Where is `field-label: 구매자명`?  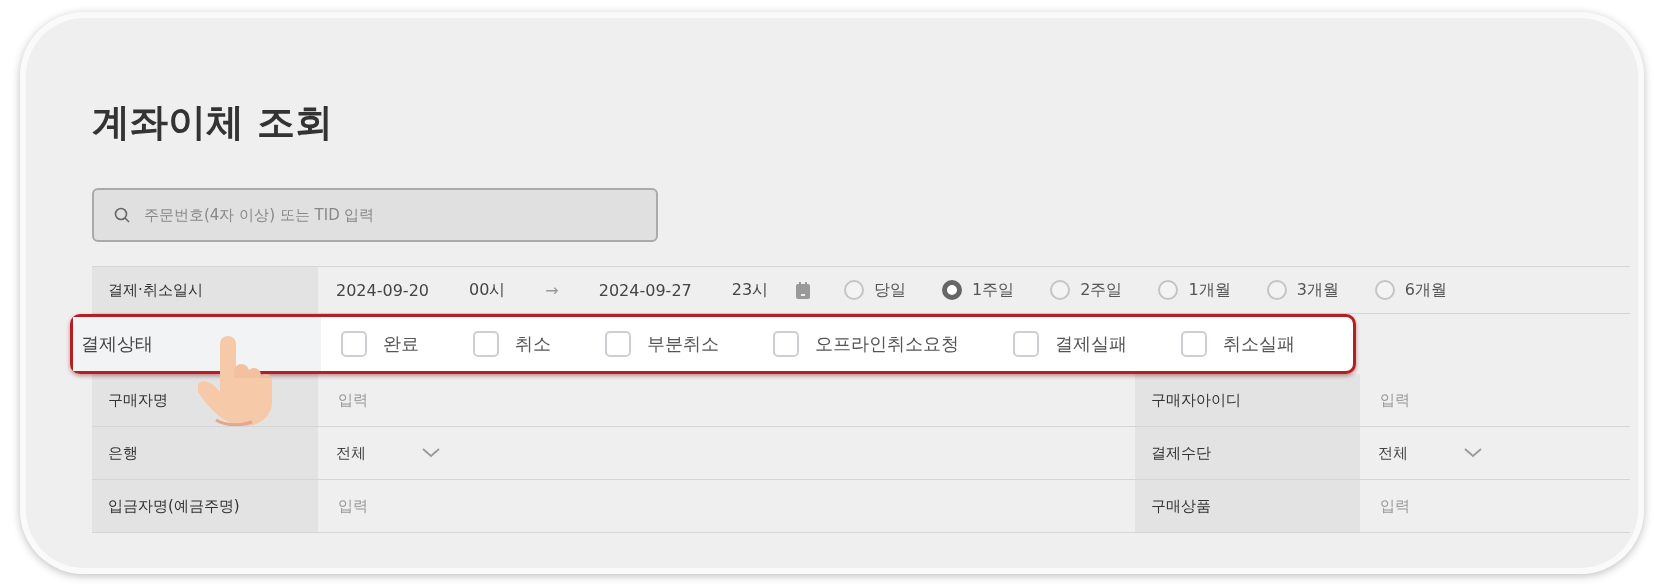 field-label: 구매자명 is located at coordinates (138, 400).